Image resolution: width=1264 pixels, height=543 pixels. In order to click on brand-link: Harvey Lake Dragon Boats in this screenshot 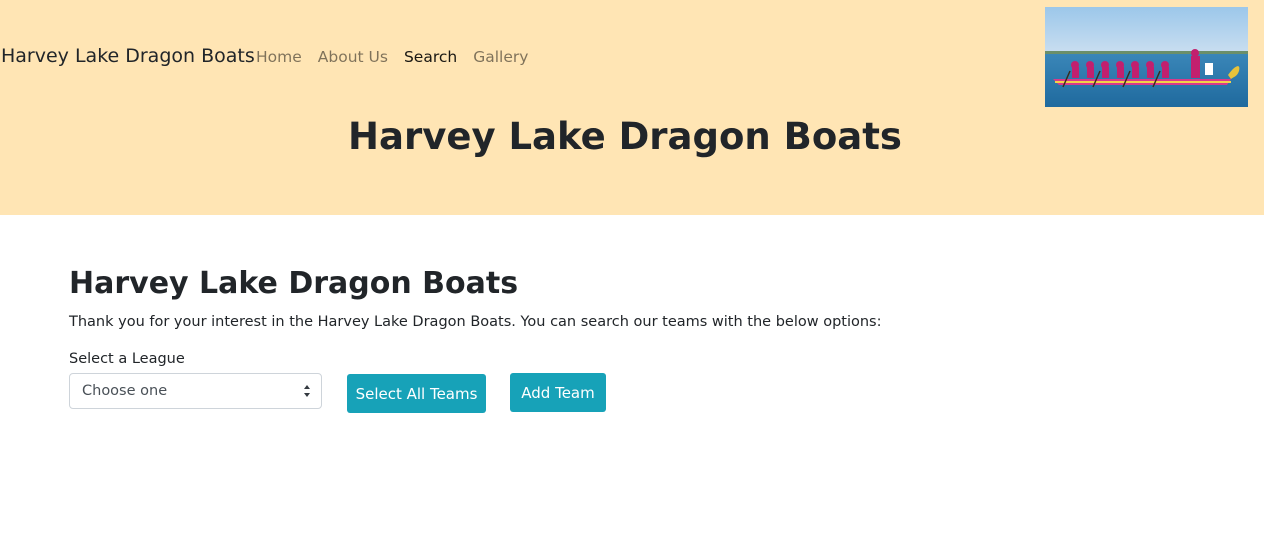, I will do `click(128, 56)`.